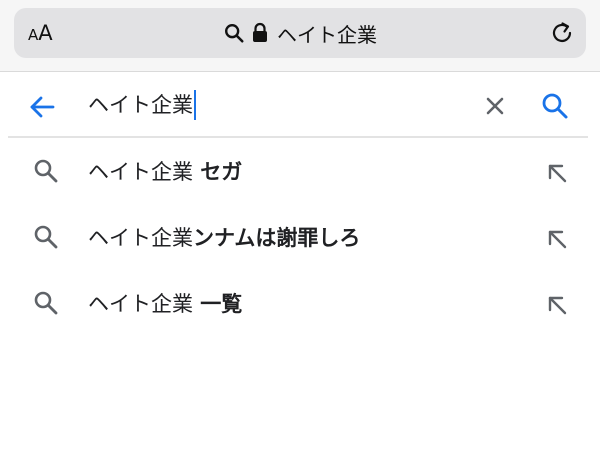  I want to click on suggestion-completion: 一覧, so click(218, 304).